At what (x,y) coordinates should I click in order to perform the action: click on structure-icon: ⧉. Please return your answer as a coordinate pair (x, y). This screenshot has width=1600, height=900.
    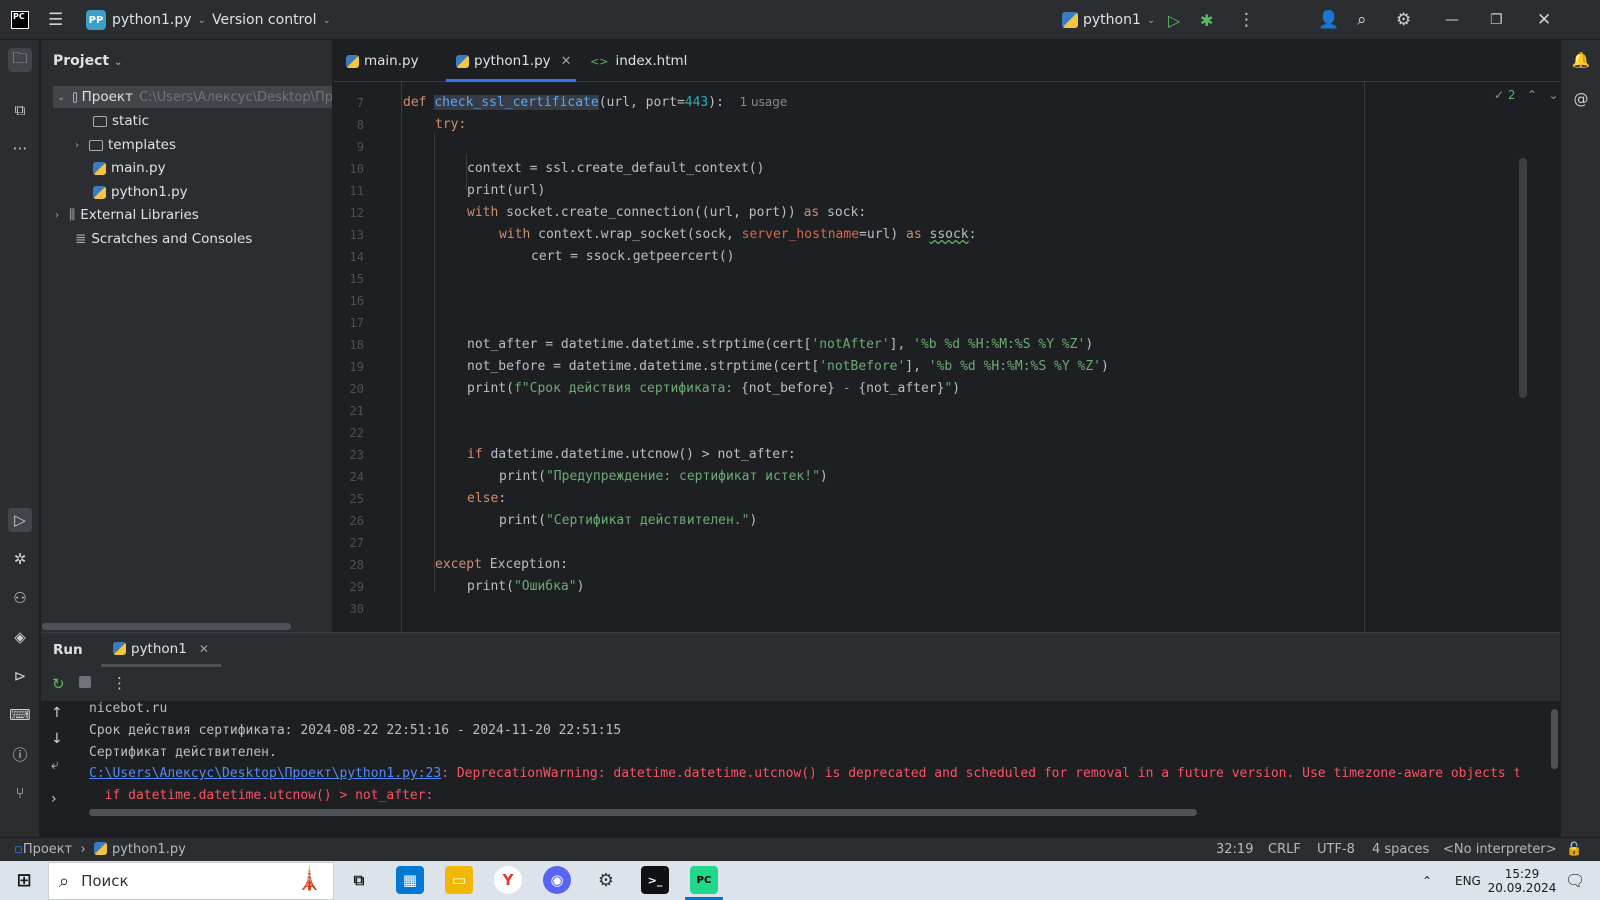
    Looking at the image, I should click on (20, 110).